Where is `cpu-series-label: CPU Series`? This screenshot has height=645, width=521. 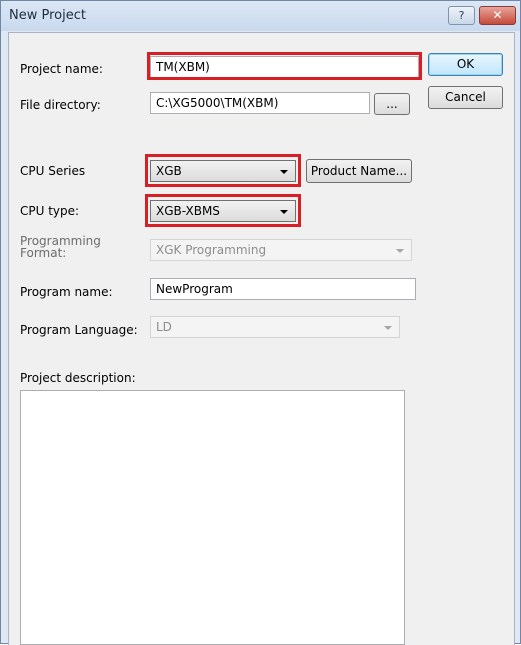 cpu-series-label: CPU Series is located at coordinates (53, 171).